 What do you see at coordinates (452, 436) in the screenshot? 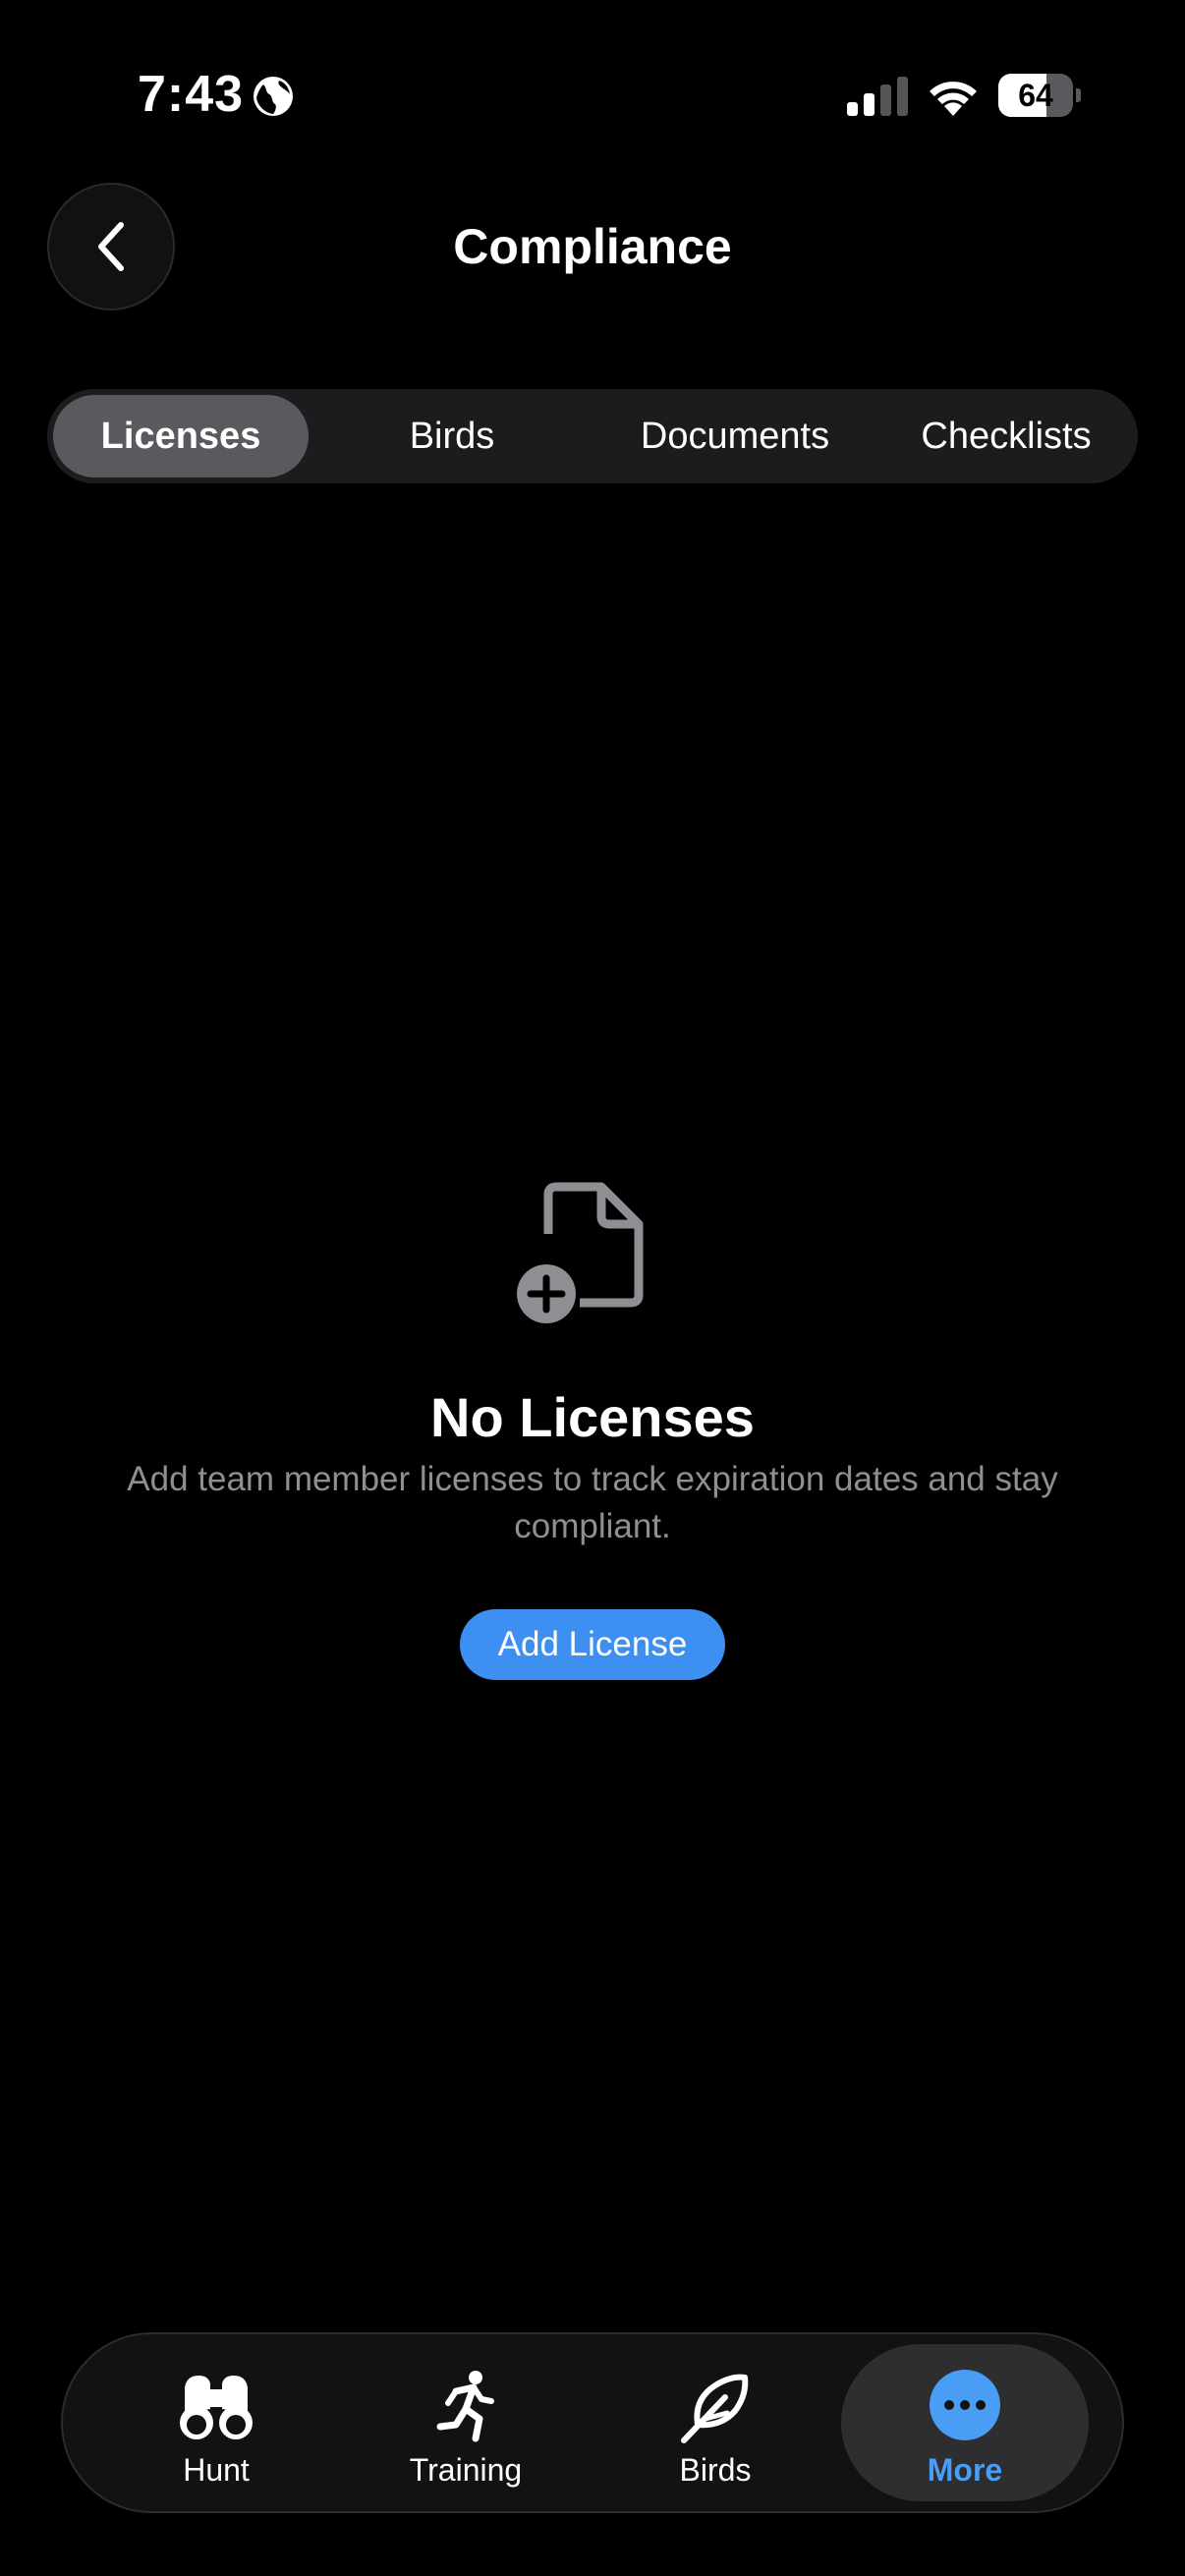
I see `tab-birds: Birds` at bounding box center [452, 436].